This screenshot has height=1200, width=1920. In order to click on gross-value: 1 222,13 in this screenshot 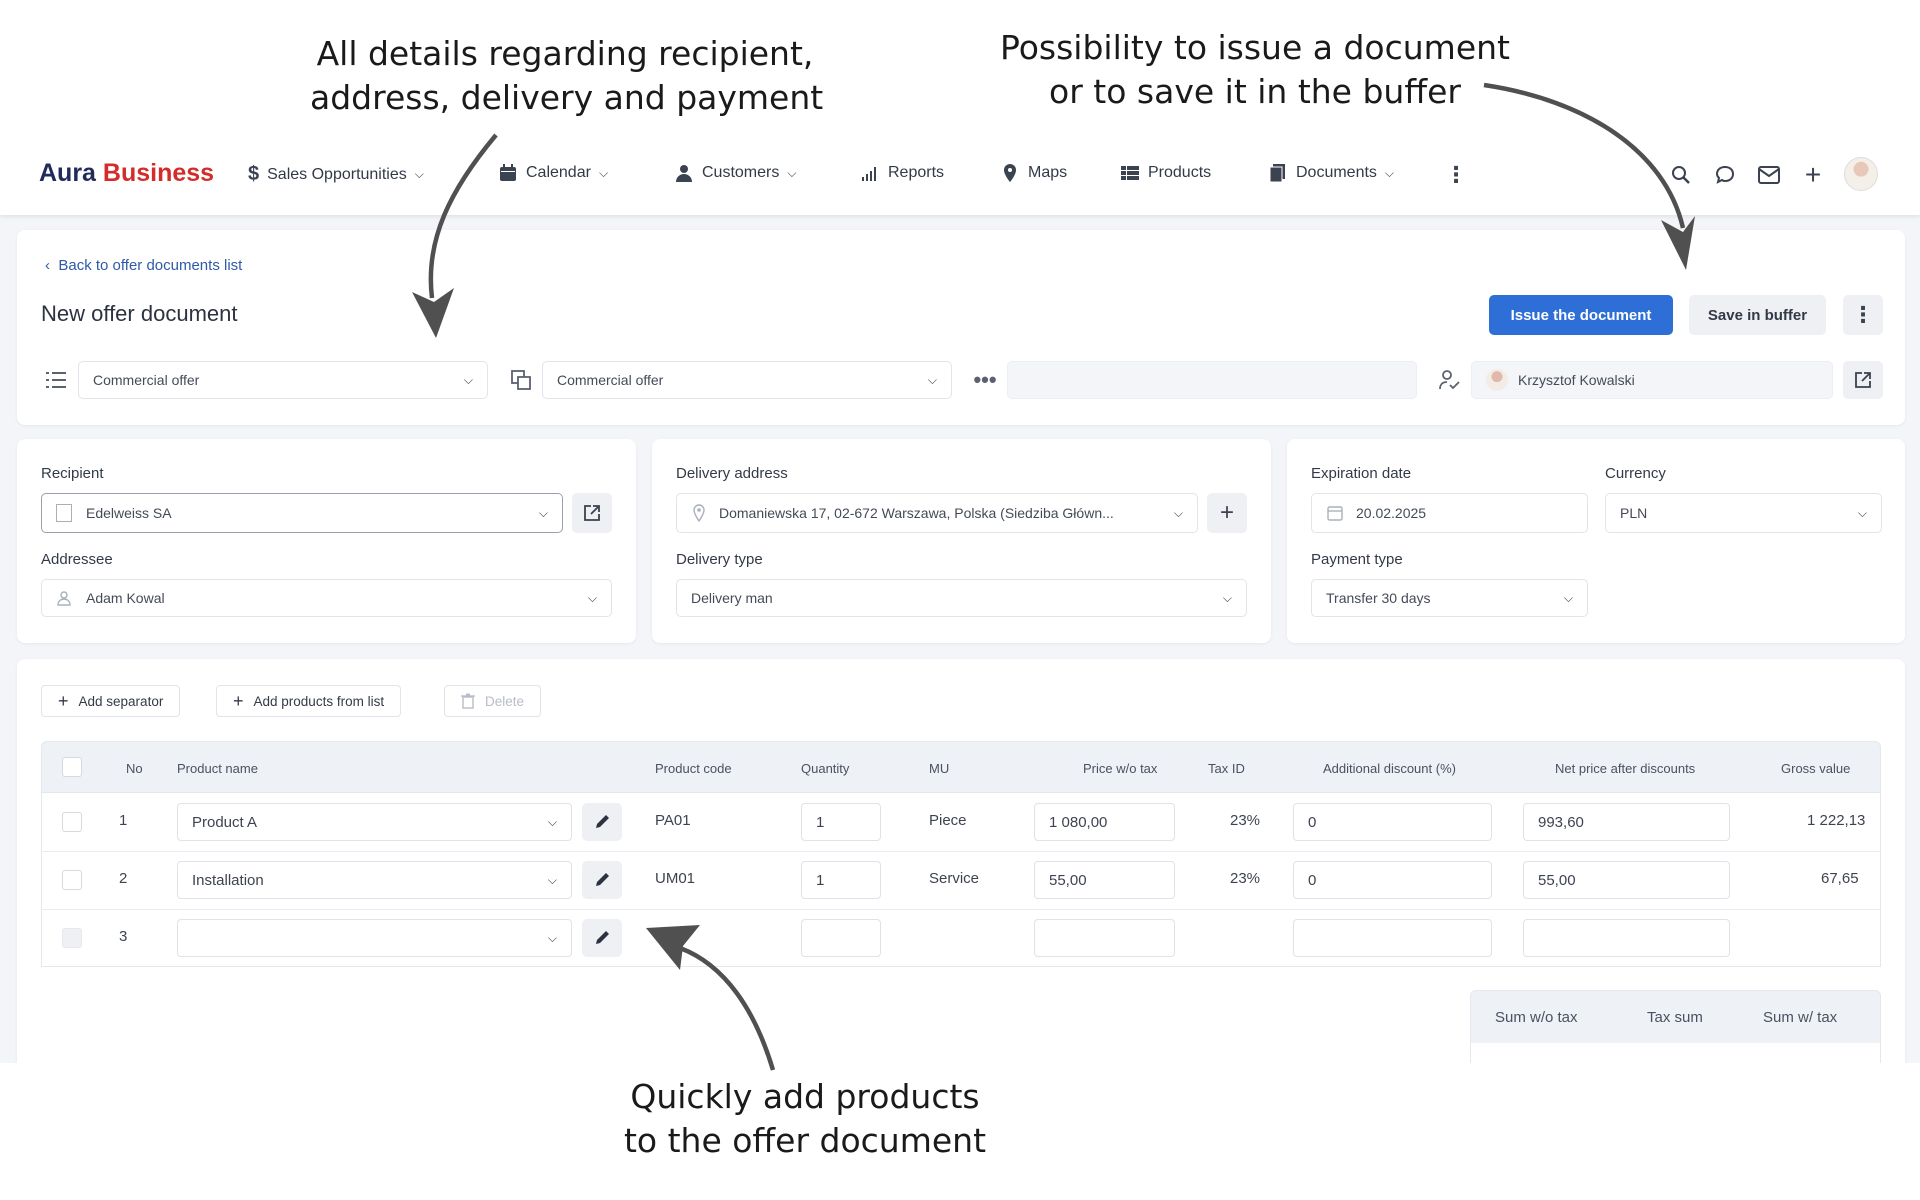, I will do `click(1836, 820)`.